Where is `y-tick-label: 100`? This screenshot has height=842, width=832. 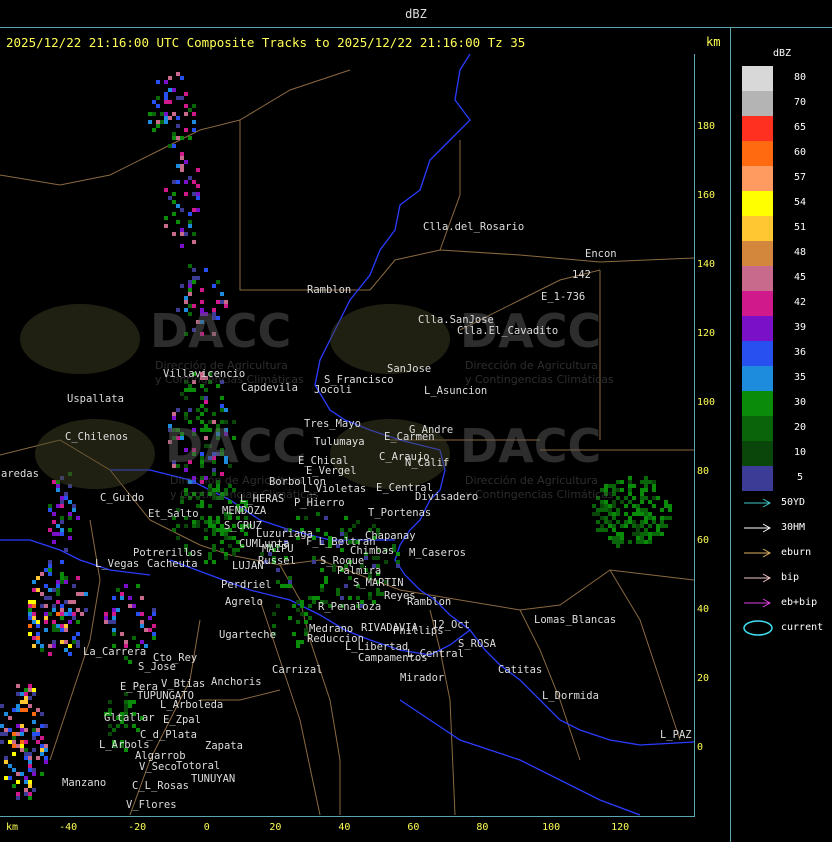
y-tick-label: 100 is located at coordinates (706, 402).